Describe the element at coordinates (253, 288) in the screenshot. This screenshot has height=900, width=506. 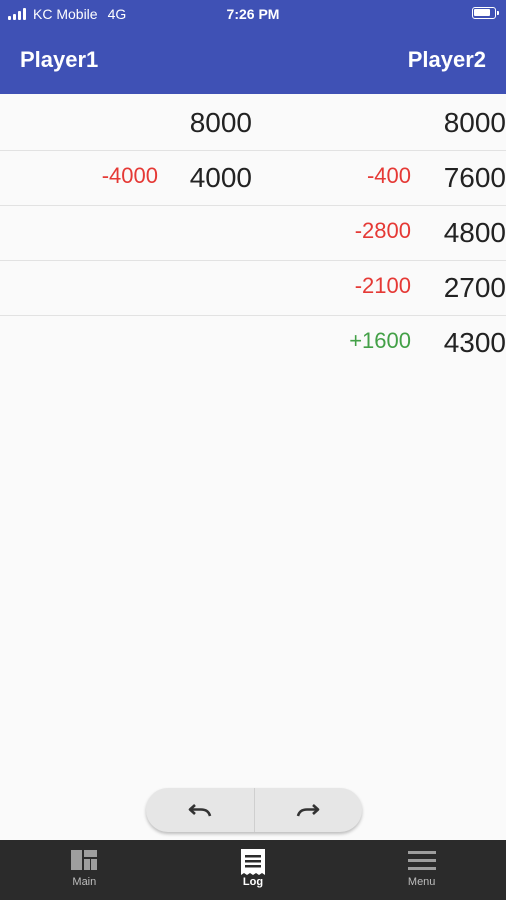
I see `log-row: -2100 2700` at that location.